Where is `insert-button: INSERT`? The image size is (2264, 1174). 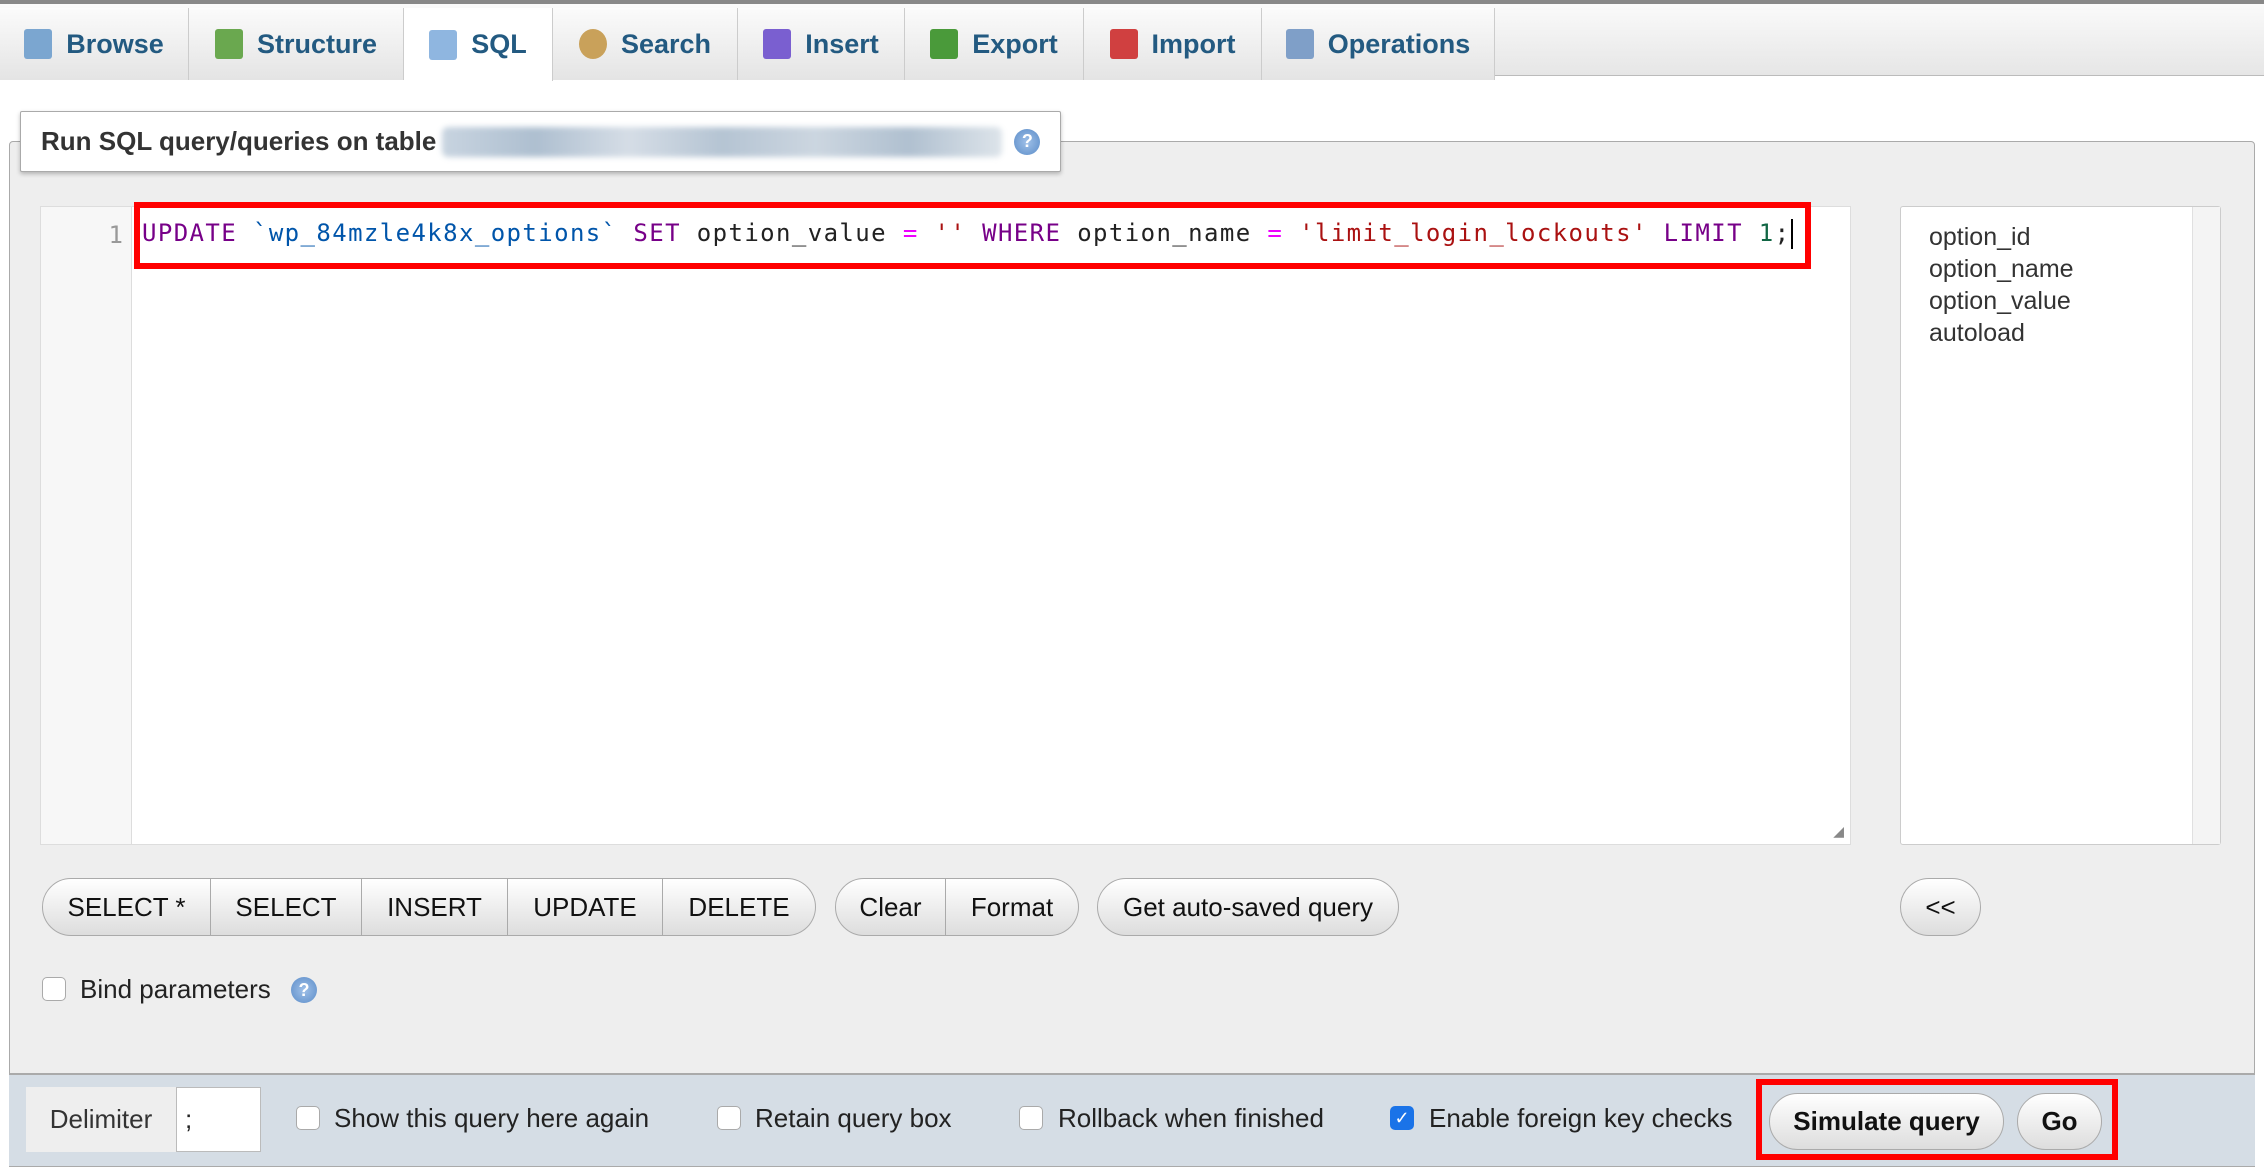 insert-button: INSERT is located at coordinates (435, 907).